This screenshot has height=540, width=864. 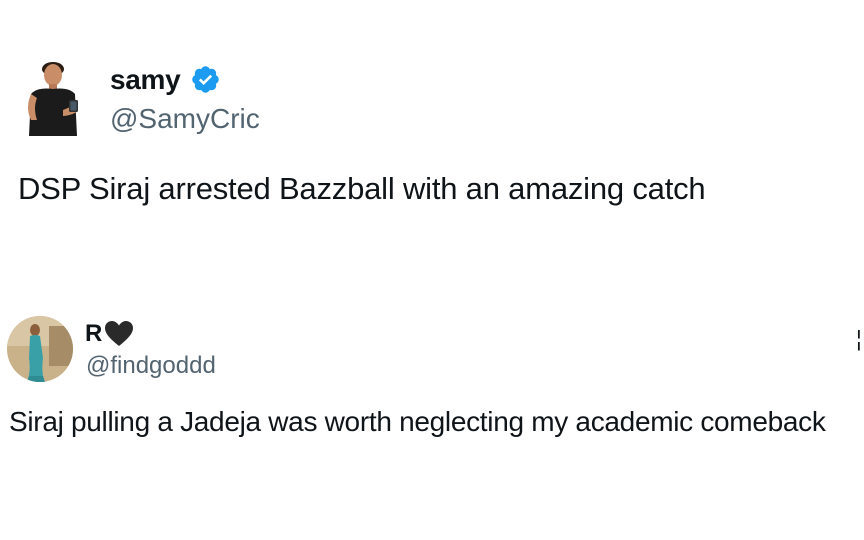 I want to click on display-name: R, so click(x=93, y=334).